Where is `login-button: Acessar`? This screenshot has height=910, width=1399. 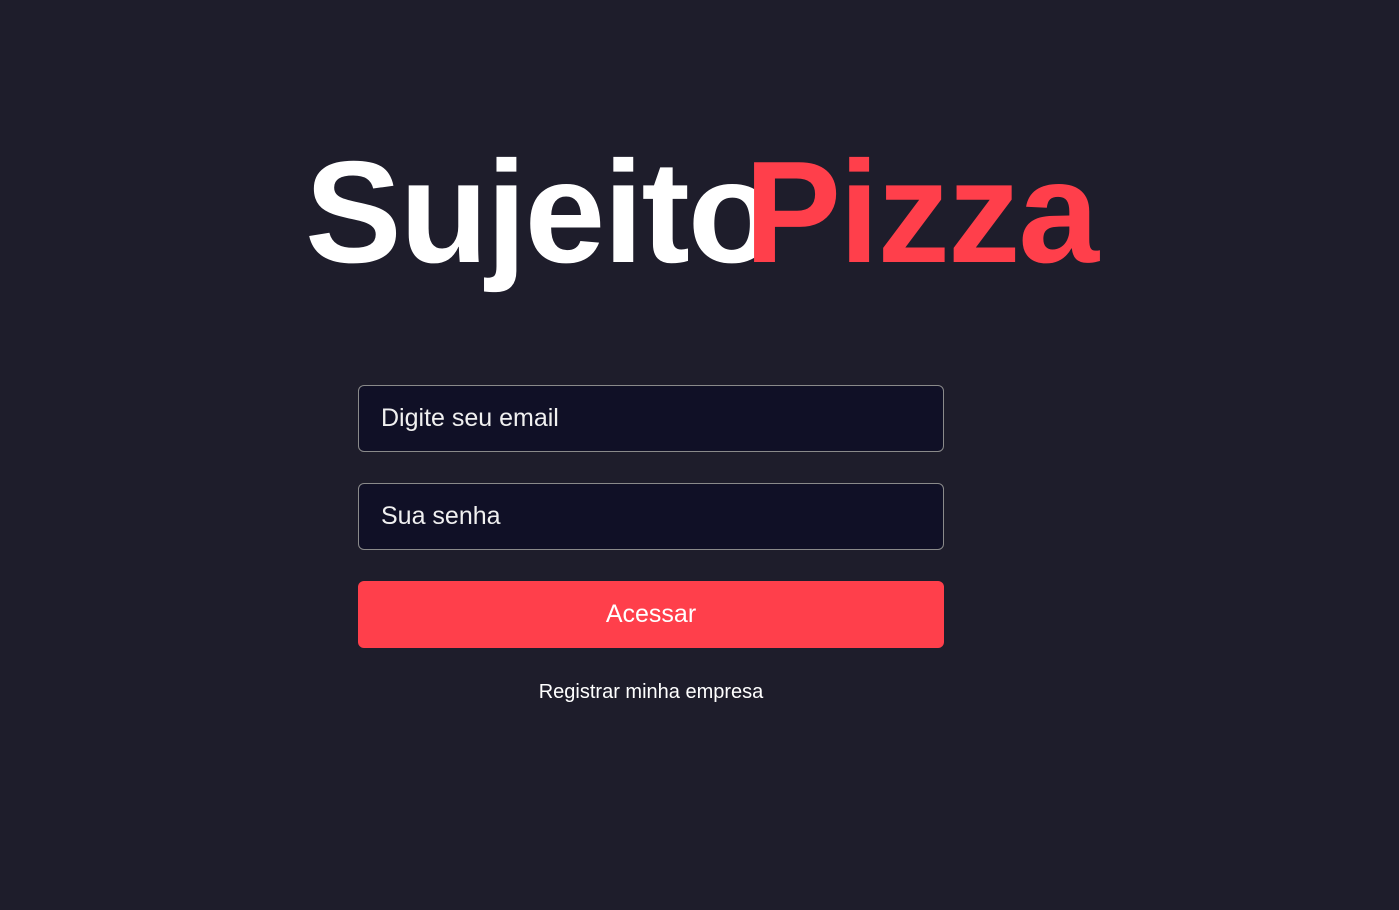 login-button: Acessar is located at coordinates (651, 614).